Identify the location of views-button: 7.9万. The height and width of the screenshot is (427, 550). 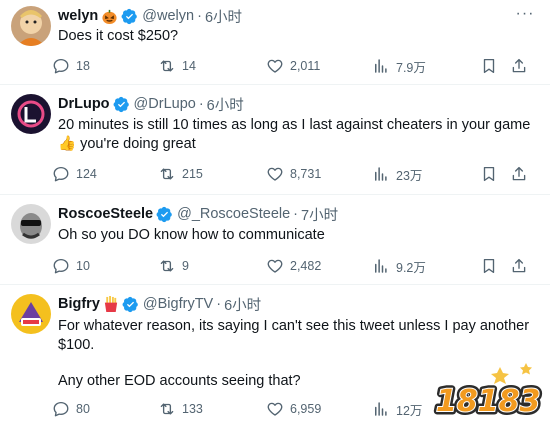
(399, 66).